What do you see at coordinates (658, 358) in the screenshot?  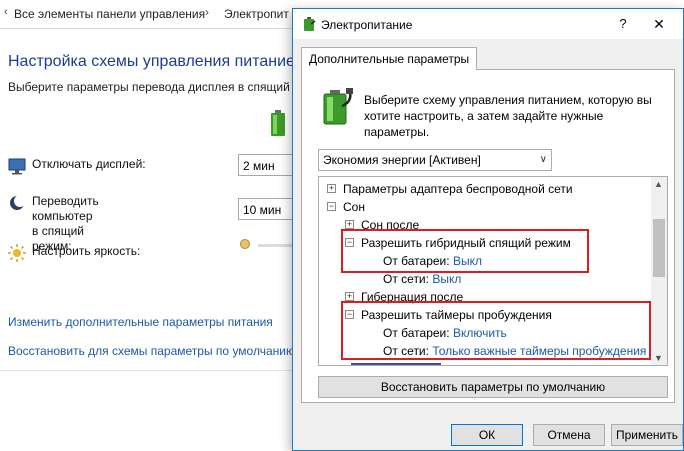 I see `scroll-down-icon: ▼` at bounding box center [658, 358].